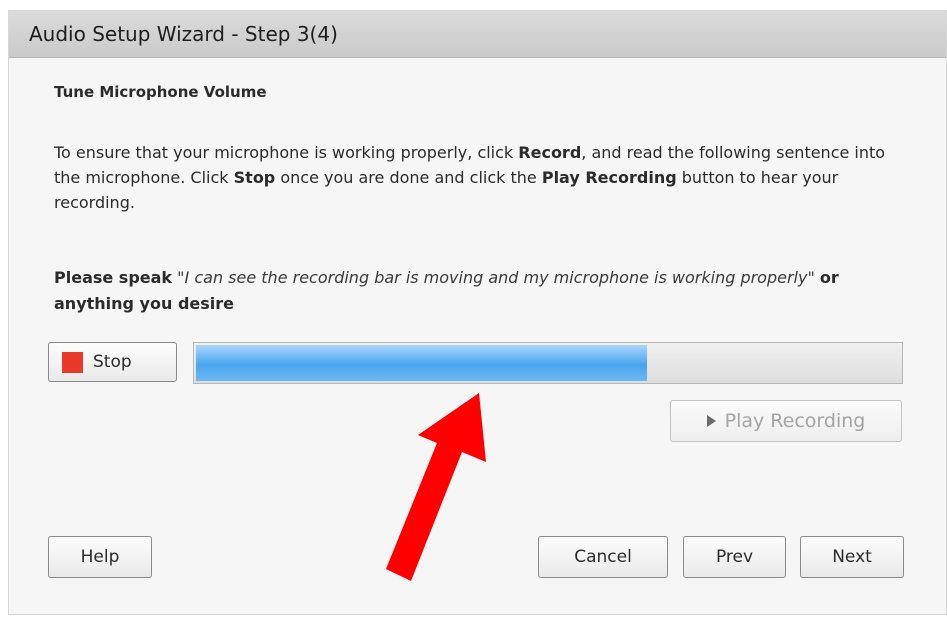 This screenshot has width=947, height=629. What do you see at coordinates (160, 92) in the screenshot?
I see `page-heading: Tune Microphone Volume` at bounding box center [160, 92].